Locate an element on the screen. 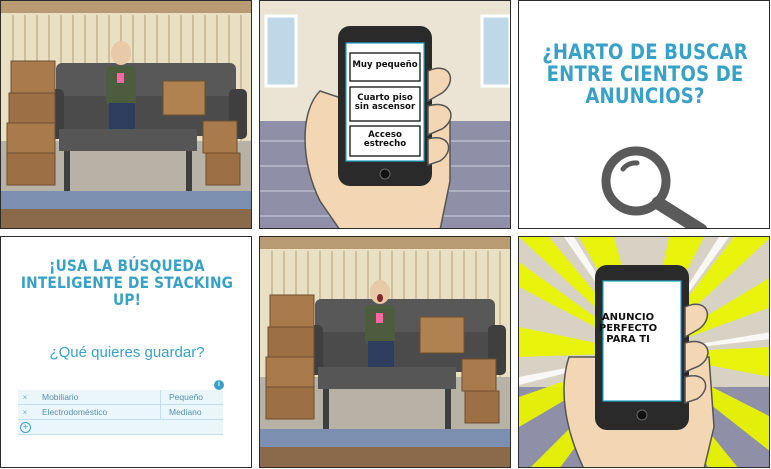 This screenshot has height=469, width=771. table-row: × Electrodoméstico Mediano is located at coordinates (120, 412).